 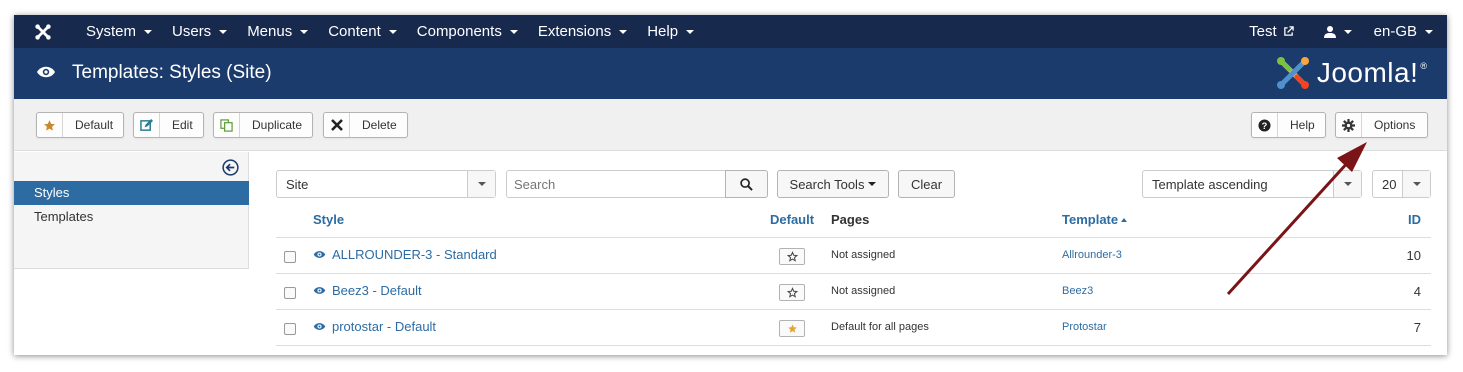 I want to click on style-link: Beez3 - Default, so click(x=367, y=290).